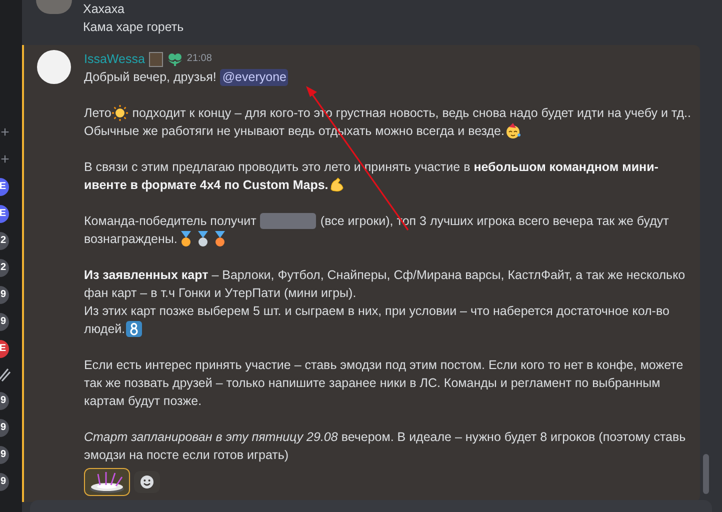 The width and height of the screenshot is (722, 512). What do you see at coordinates (150, 77) in the screenshot?
I see `message-text: Добрый вечер, друзья!` at bounding box center [150, 77].